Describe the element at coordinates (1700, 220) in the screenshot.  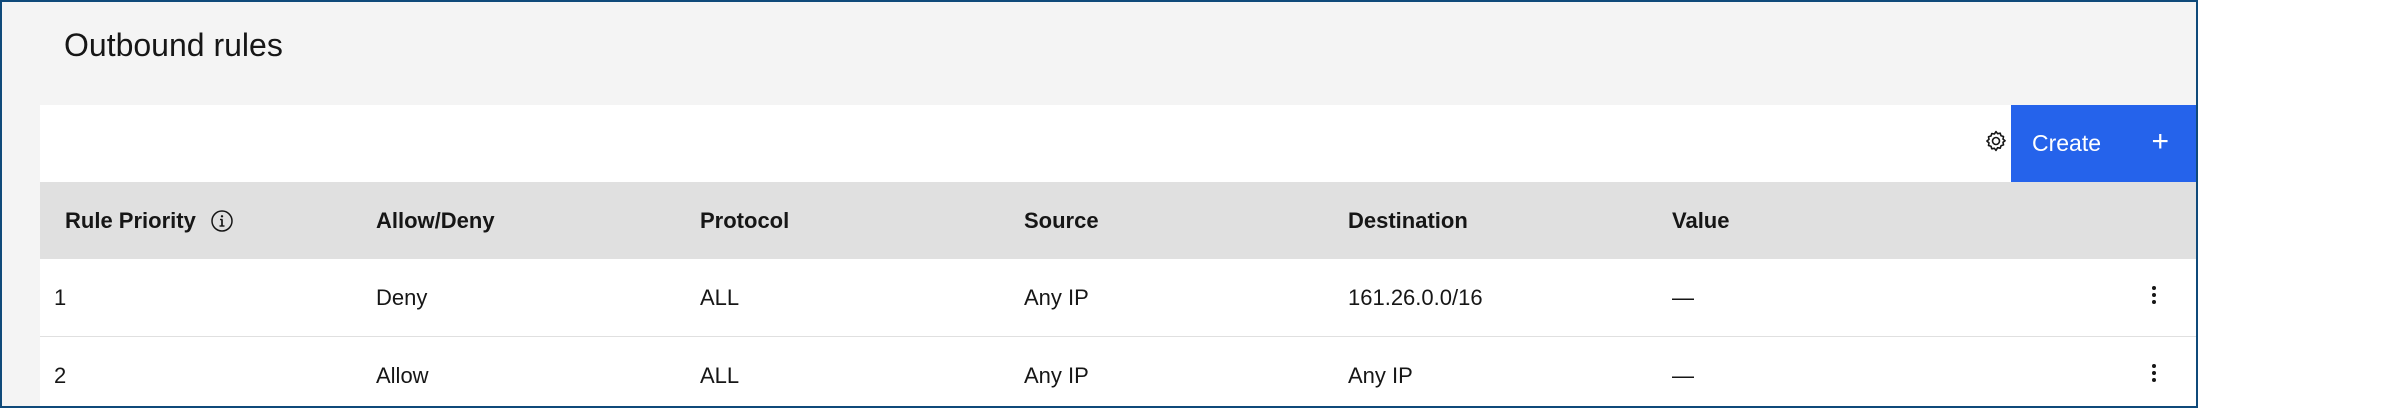
I see `column-header-value: Value` at that location.